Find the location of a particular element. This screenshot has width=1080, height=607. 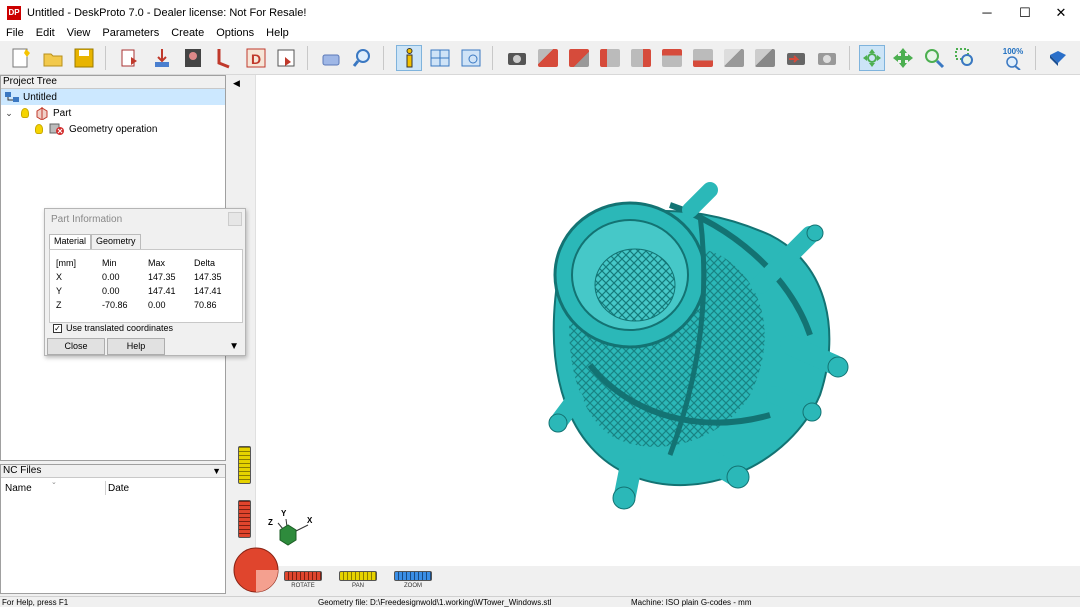

pan-icon is located at coordinates (903, 58).